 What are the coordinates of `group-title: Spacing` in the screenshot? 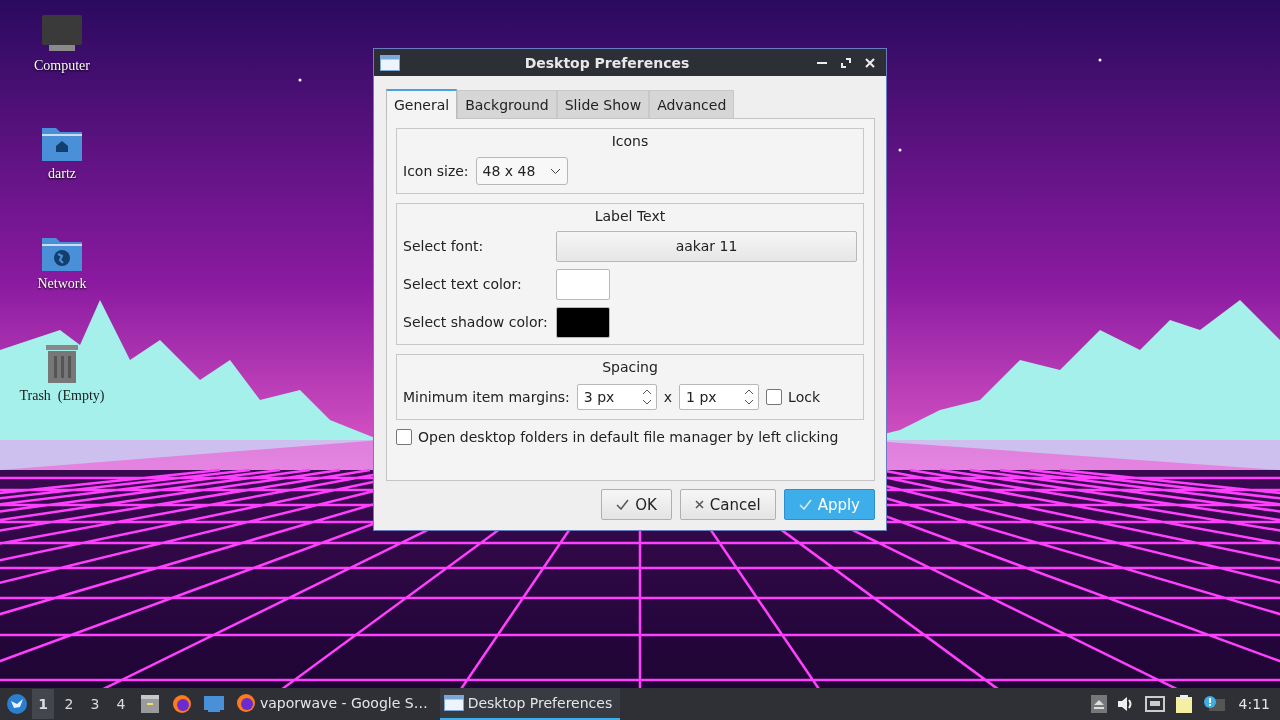 It's located at (630, 367).